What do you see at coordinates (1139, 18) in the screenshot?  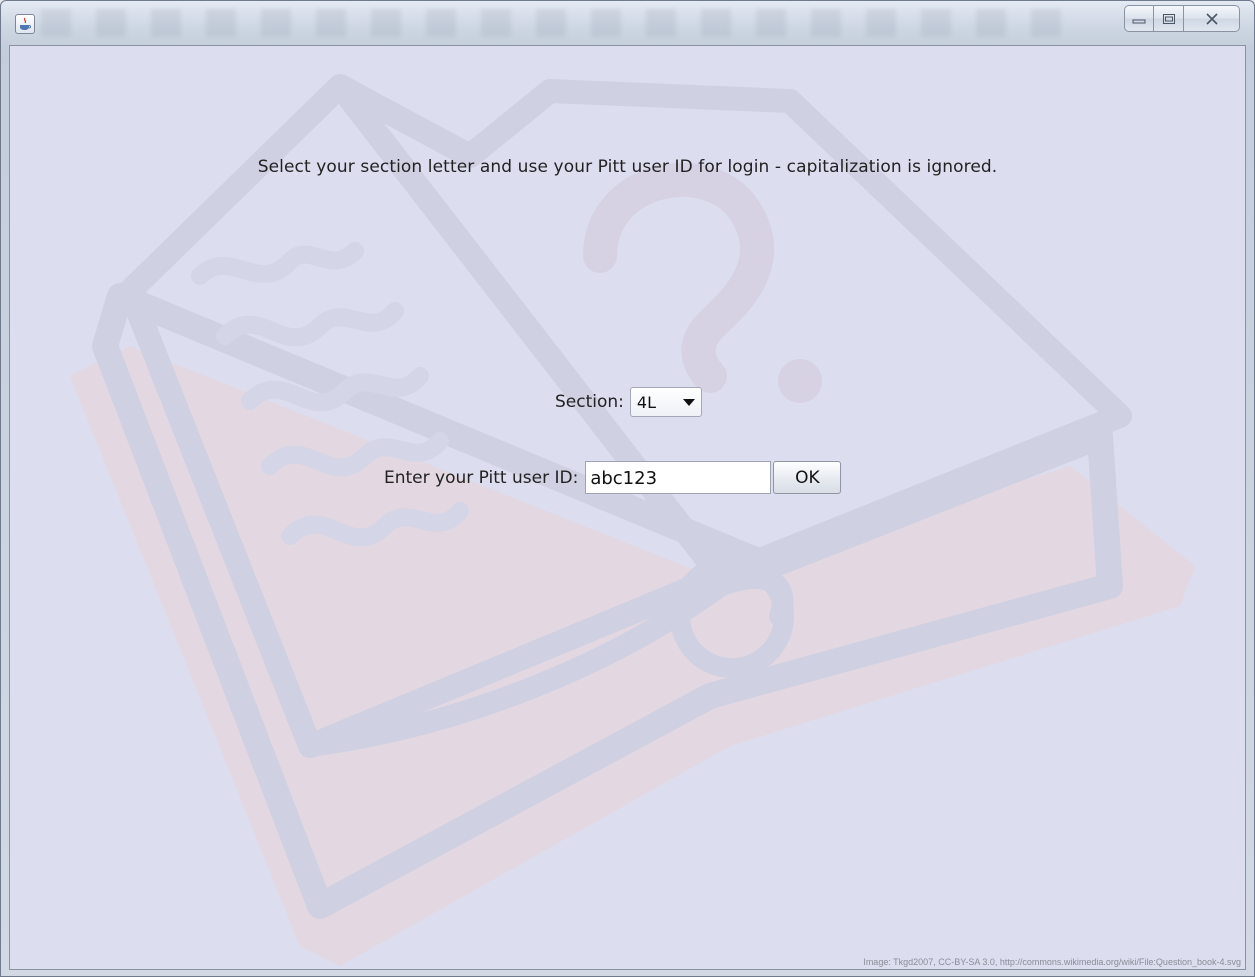 I see `minimize-button` at bounding box center [1139, 18].